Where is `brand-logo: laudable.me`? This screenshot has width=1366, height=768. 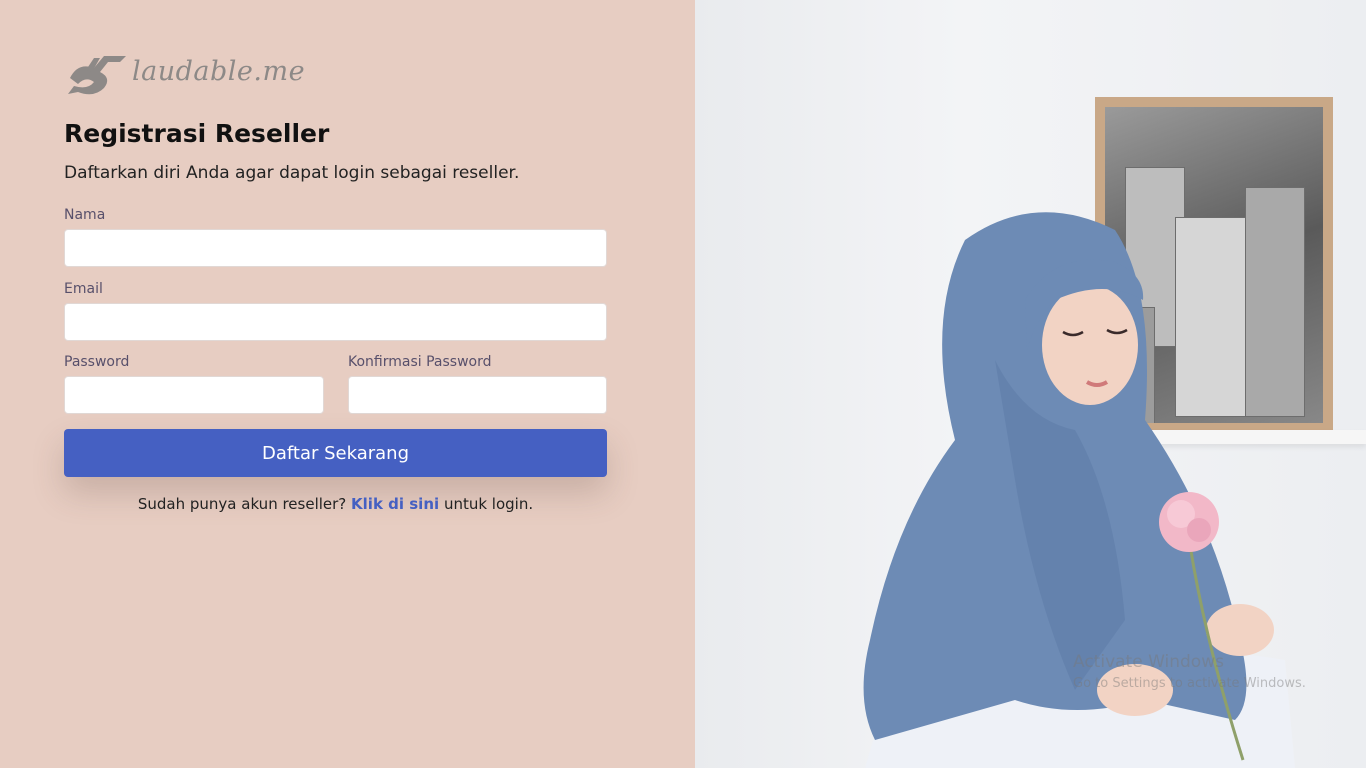
brand-logo: laudable.me is located at coordinates (185, 72).